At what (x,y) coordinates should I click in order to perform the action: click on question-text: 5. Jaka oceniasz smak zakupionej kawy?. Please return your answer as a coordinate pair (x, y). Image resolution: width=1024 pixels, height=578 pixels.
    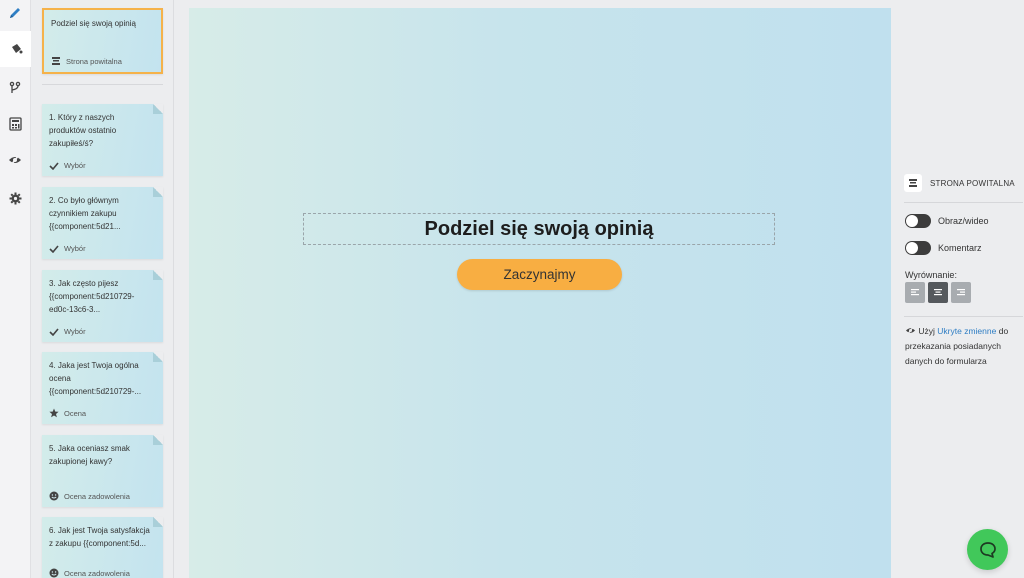
    Looking at the image, I should click on (89, 455).